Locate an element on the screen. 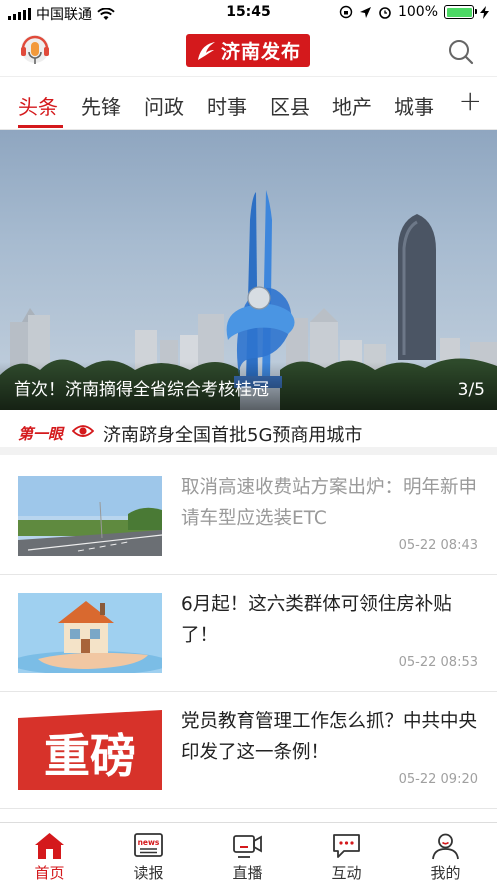 This screenshot has width=497, height=883. status-right: 100% is located at coordinates (414, 12).